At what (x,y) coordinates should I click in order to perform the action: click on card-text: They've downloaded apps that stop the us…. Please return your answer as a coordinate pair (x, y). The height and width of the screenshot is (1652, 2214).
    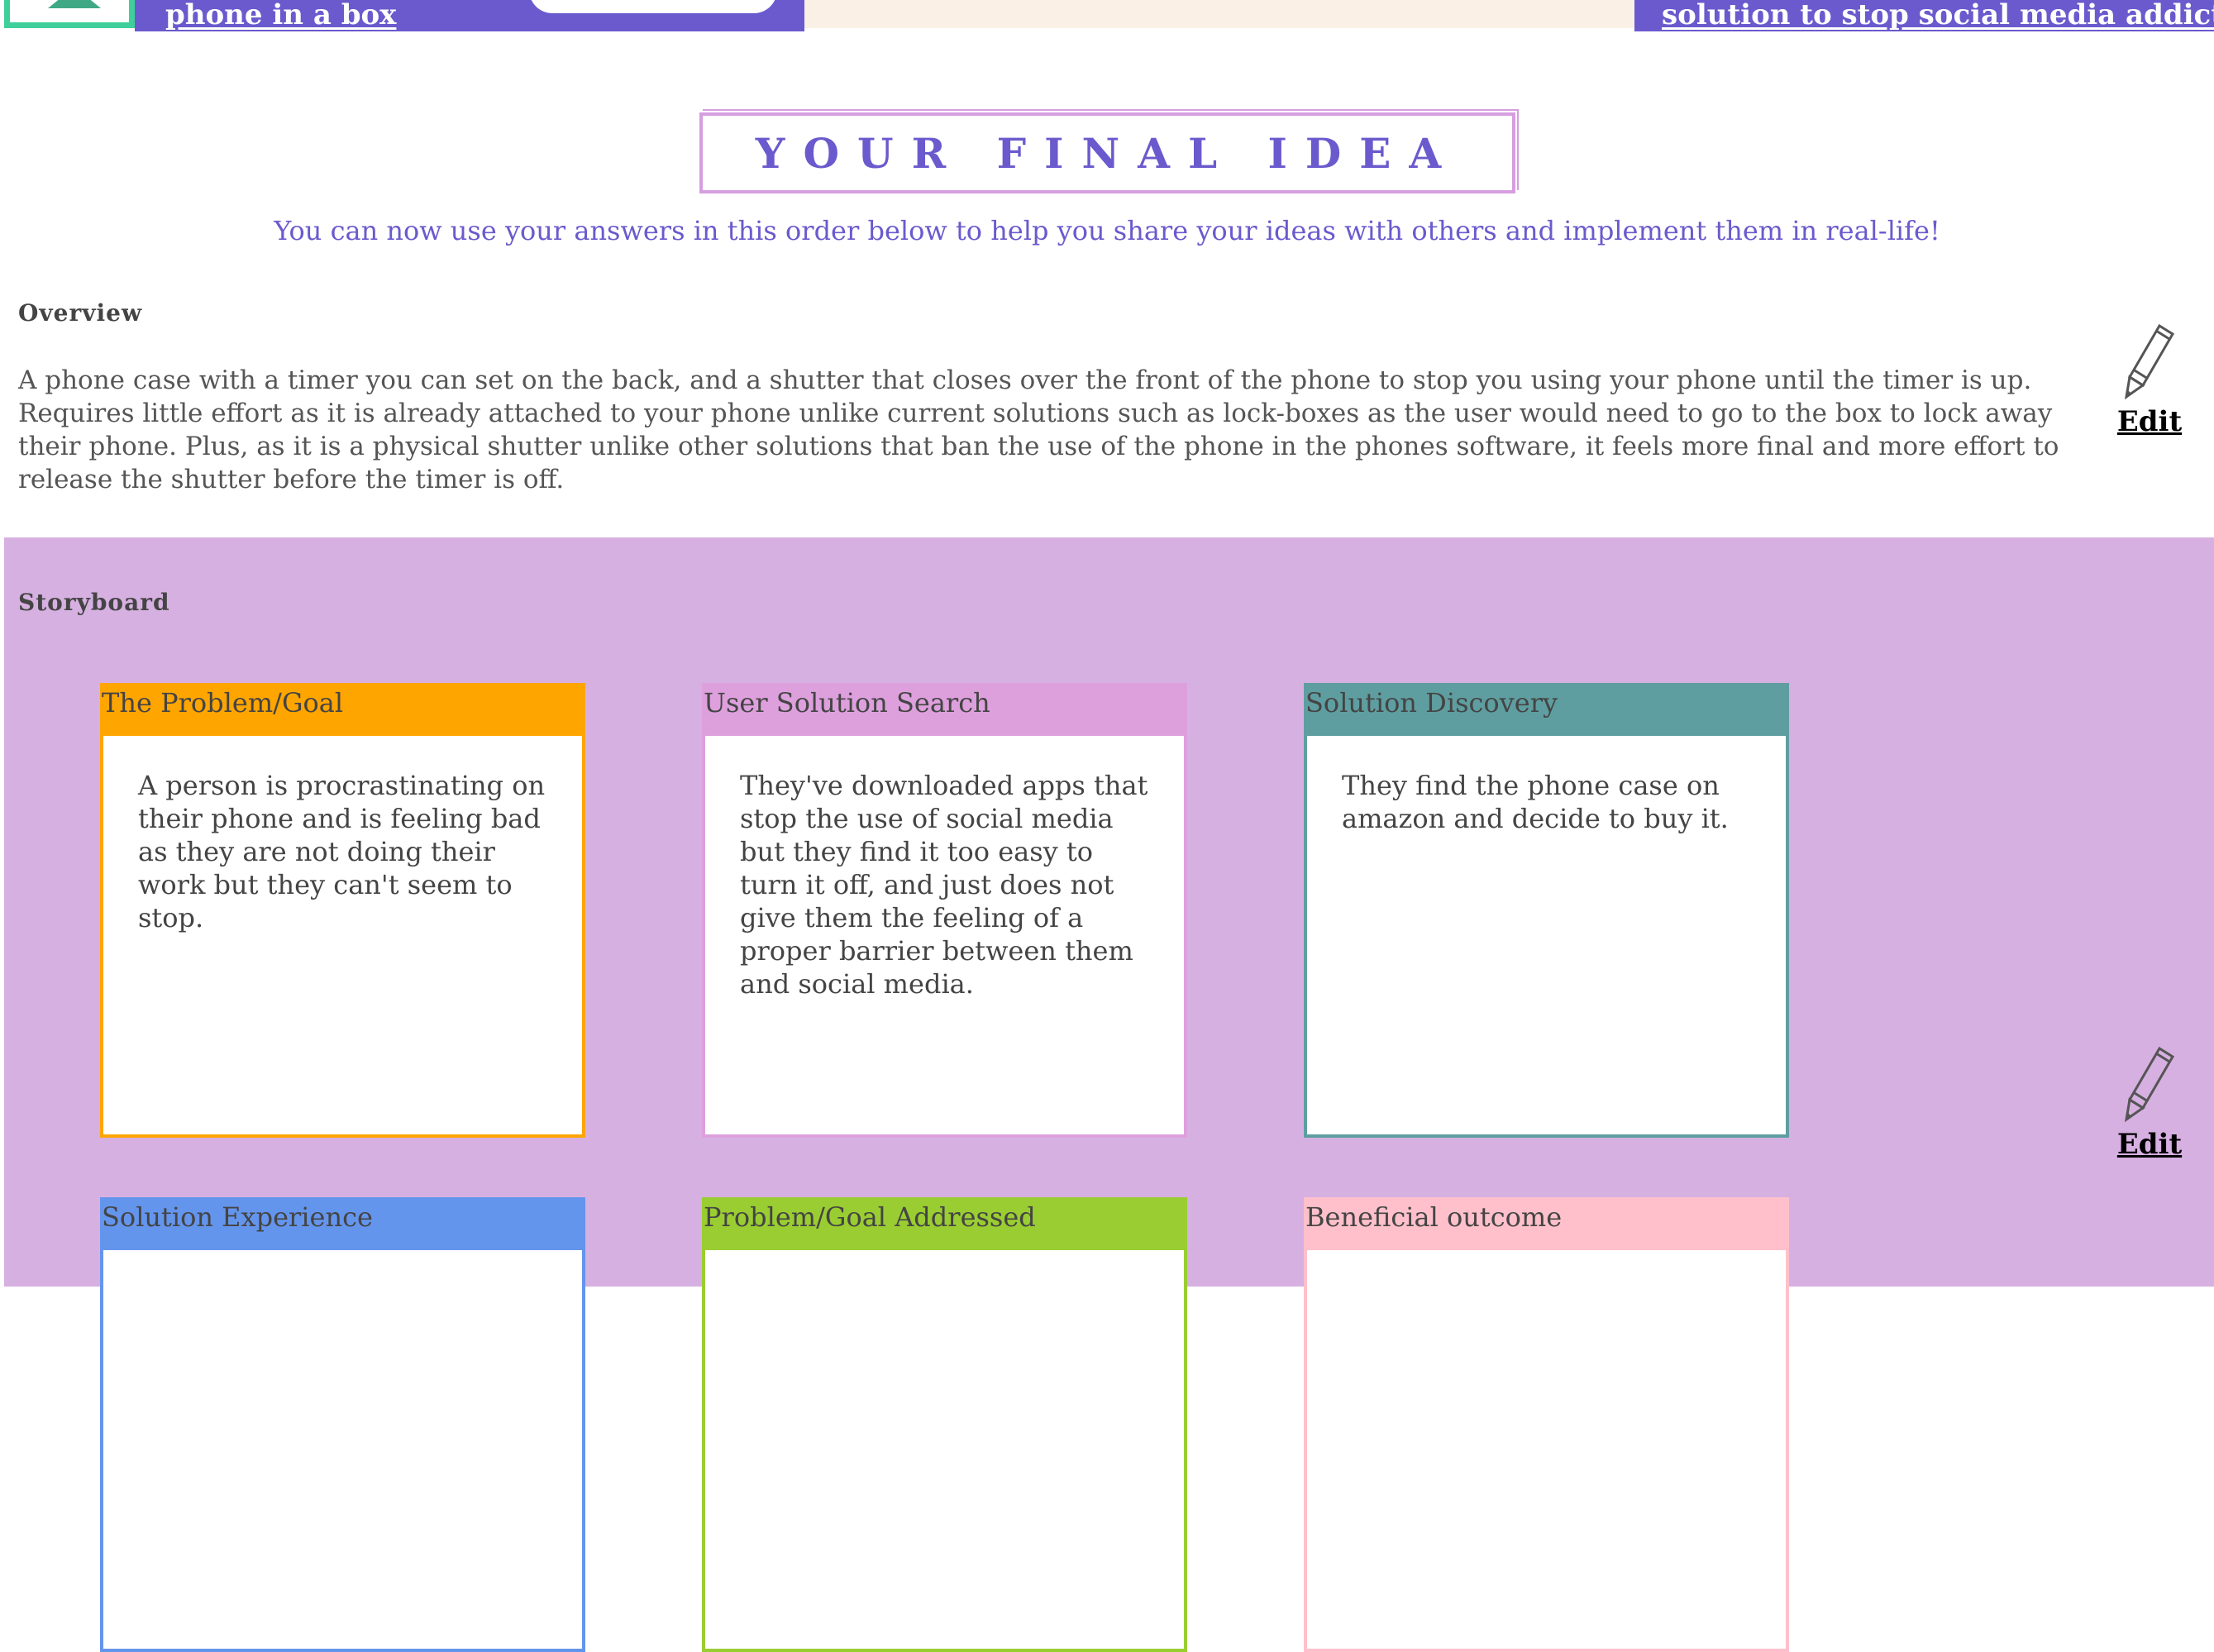
    Looking at the image, I should click on (944, 936).